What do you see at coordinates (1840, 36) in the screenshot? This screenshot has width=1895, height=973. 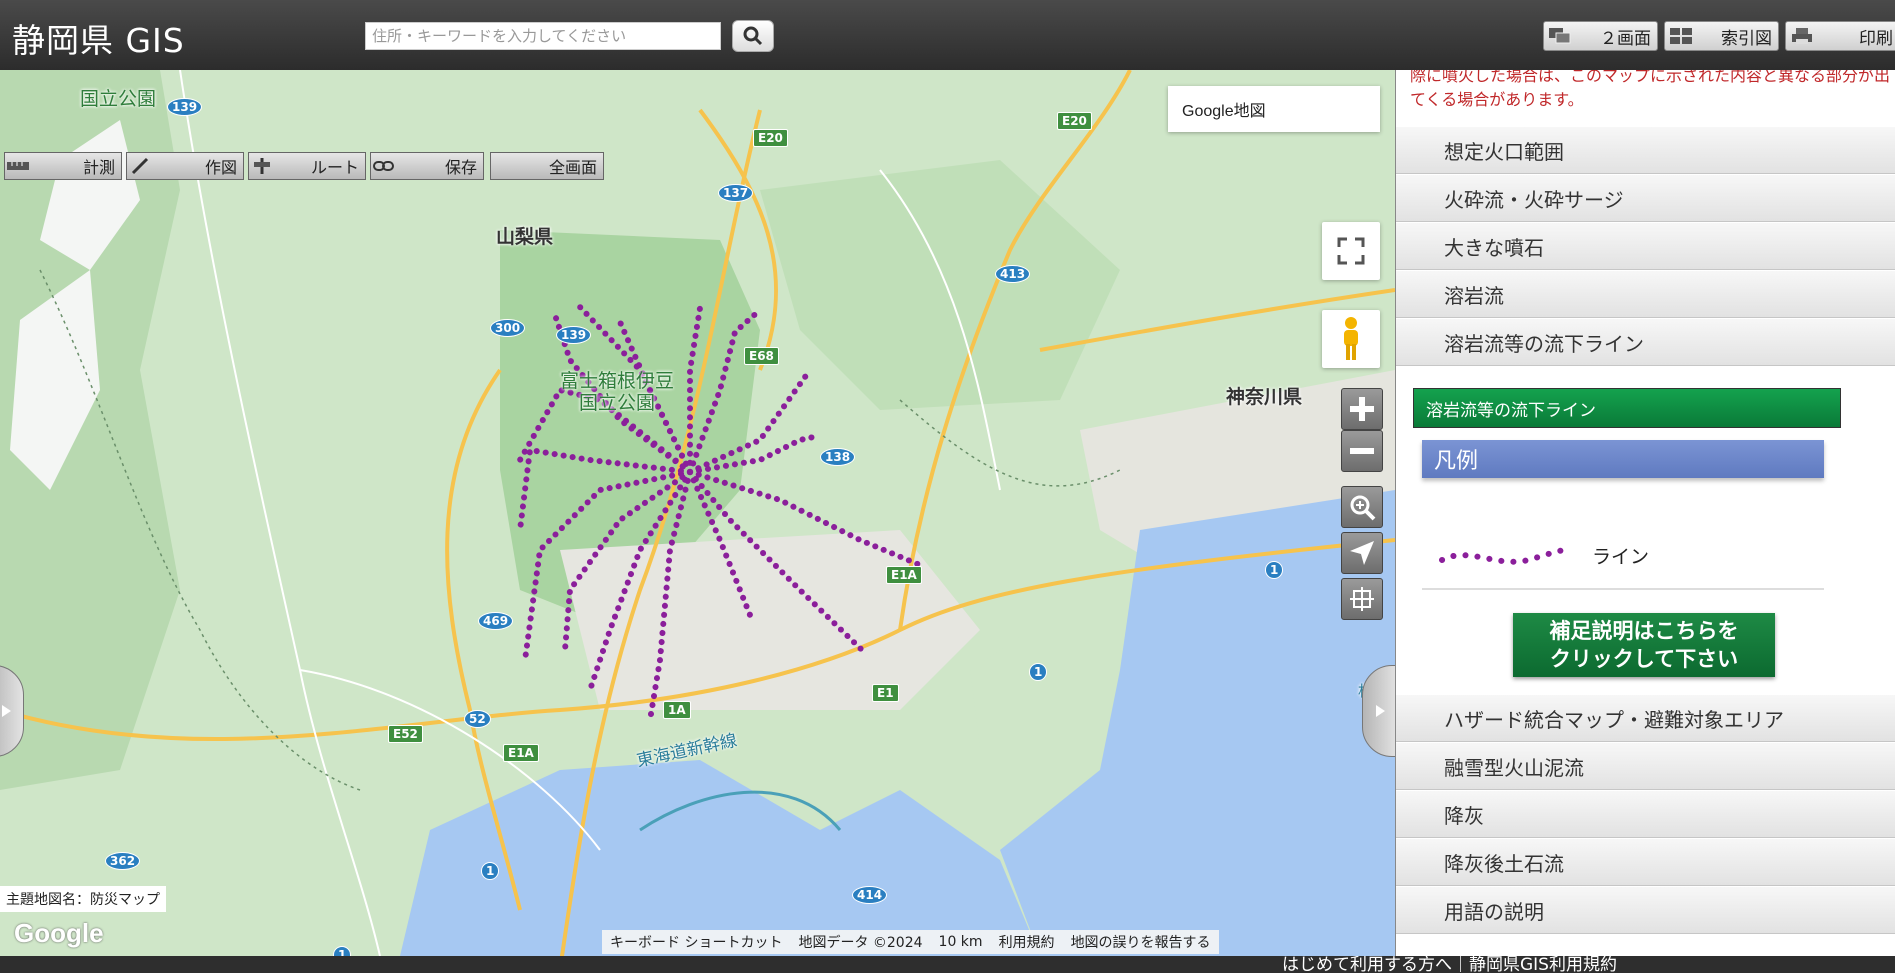 I see `print-button: 印刷` at bounding box center [1840, 36].